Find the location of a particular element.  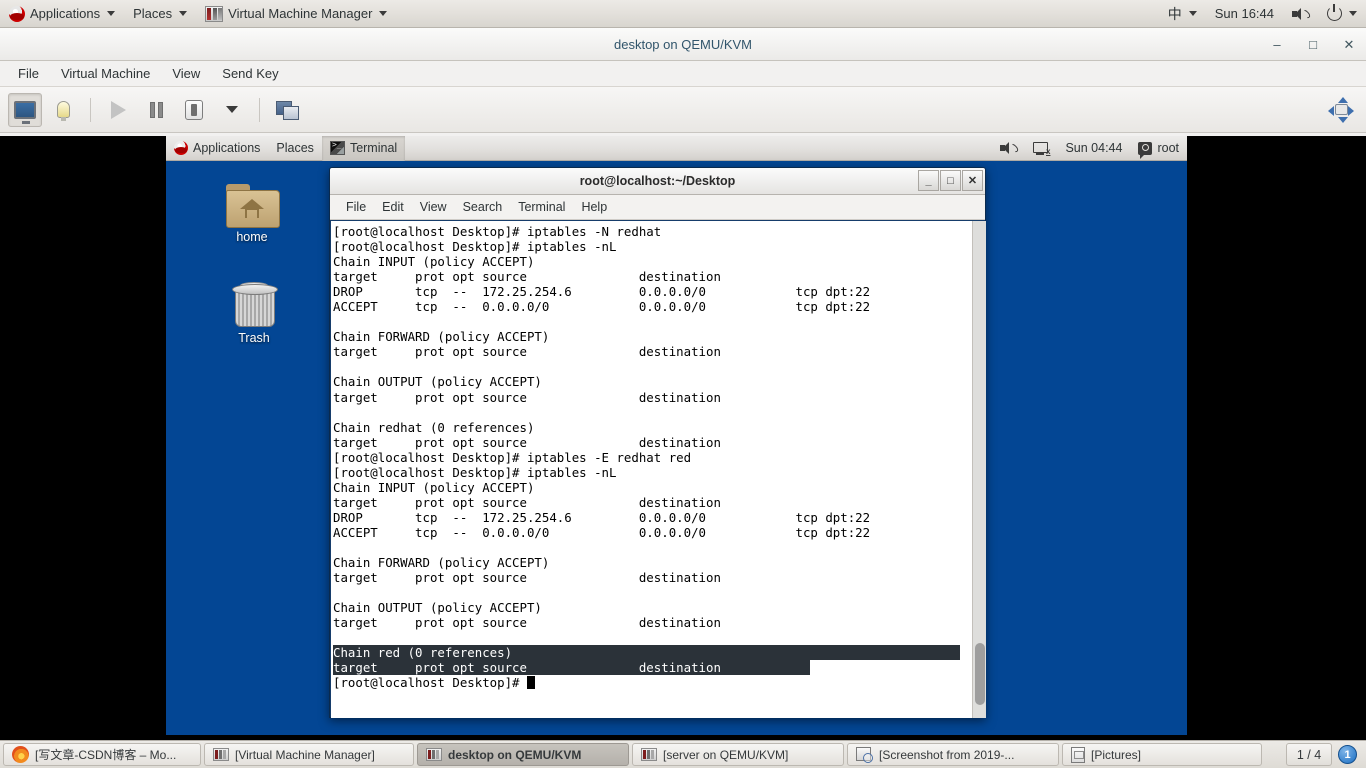

firefox-icon is located at coordinates (20, 754).